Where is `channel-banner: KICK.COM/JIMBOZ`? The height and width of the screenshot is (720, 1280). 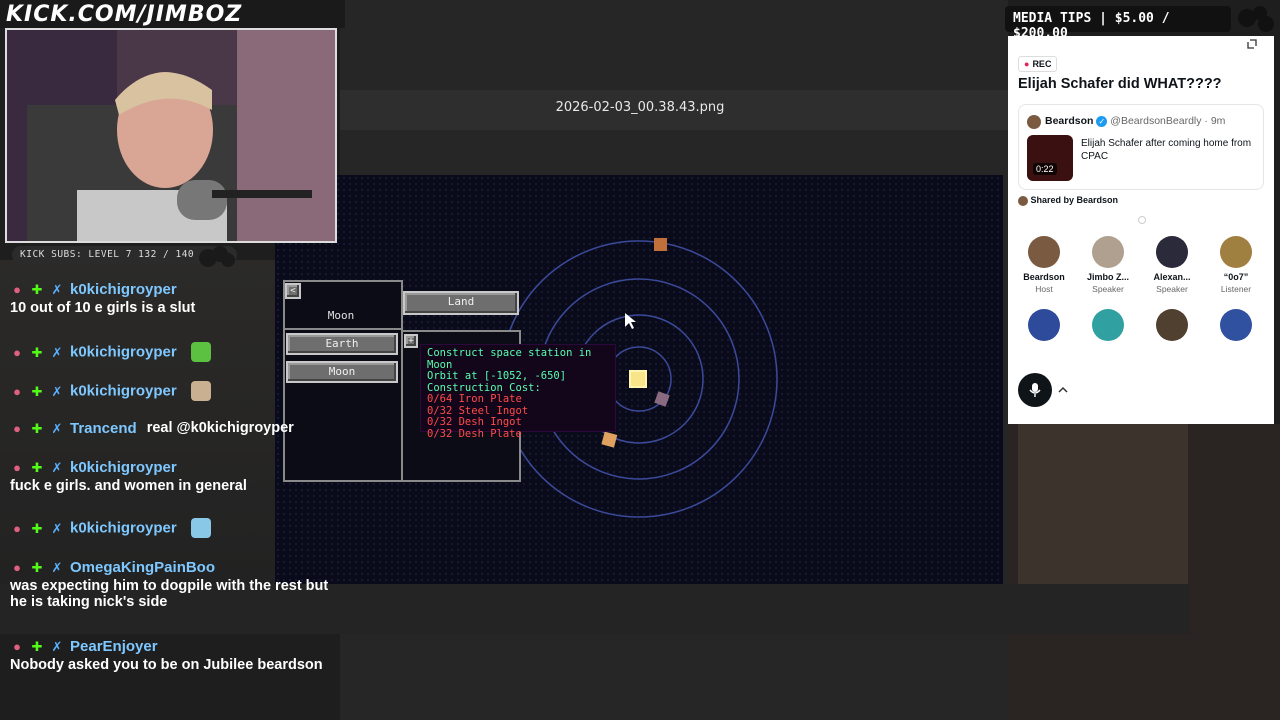
channel-banner: KICK.COM/JIMBOZ is located at coordinates (172, 14).